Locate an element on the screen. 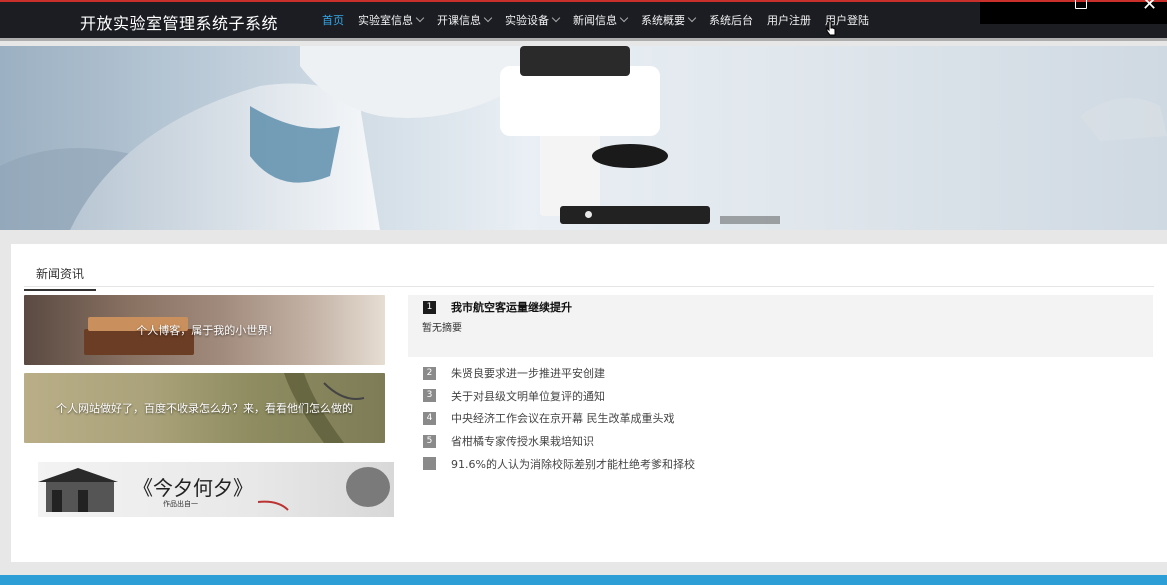 Image resolution: width=1167 pixels, height=585 pixels. jinxi-logo-text: 《今夕何夕》 is located at coordinates (193, 488).